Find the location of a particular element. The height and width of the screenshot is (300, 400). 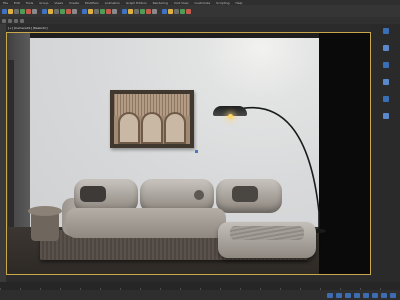

scale-icon is located at coordinates (84, 11).